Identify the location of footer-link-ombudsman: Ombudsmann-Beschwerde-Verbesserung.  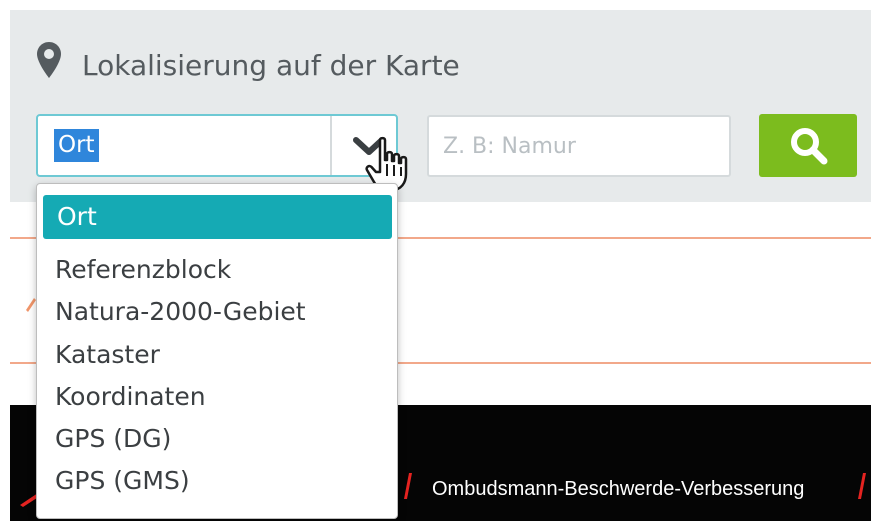
(618, 489).